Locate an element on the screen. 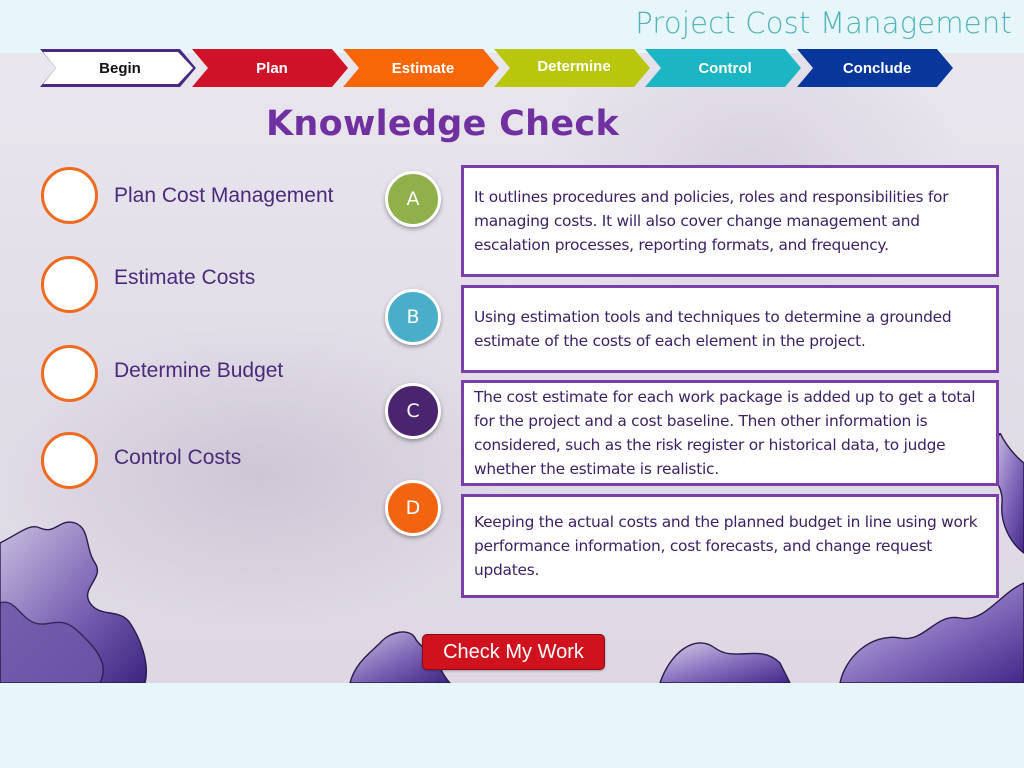 The height and width of the screenshot is (768, 1024). nav-step-label: Estimate is located at coordinates (423, 68).